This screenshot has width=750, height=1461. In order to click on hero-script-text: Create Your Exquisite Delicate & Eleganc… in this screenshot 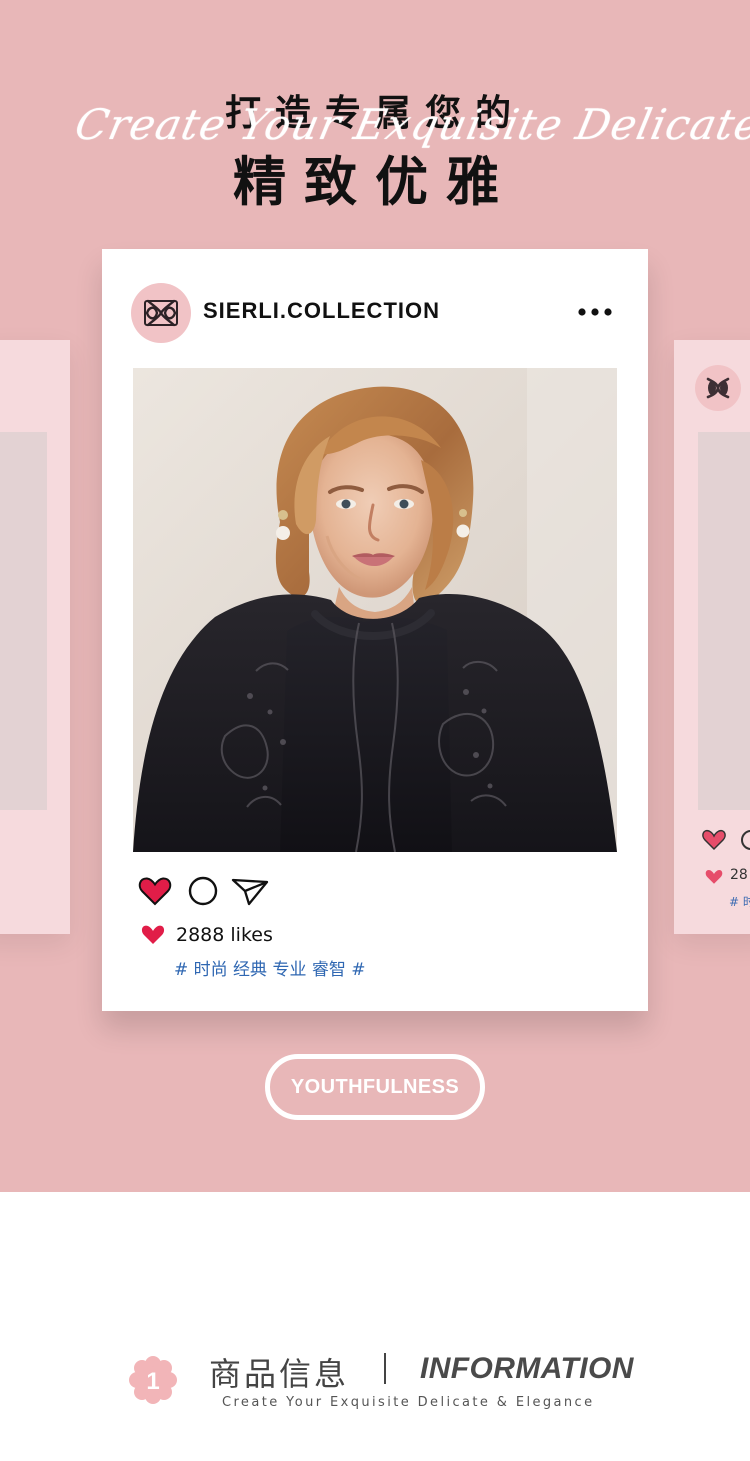, I will do `click(410, 124)`.